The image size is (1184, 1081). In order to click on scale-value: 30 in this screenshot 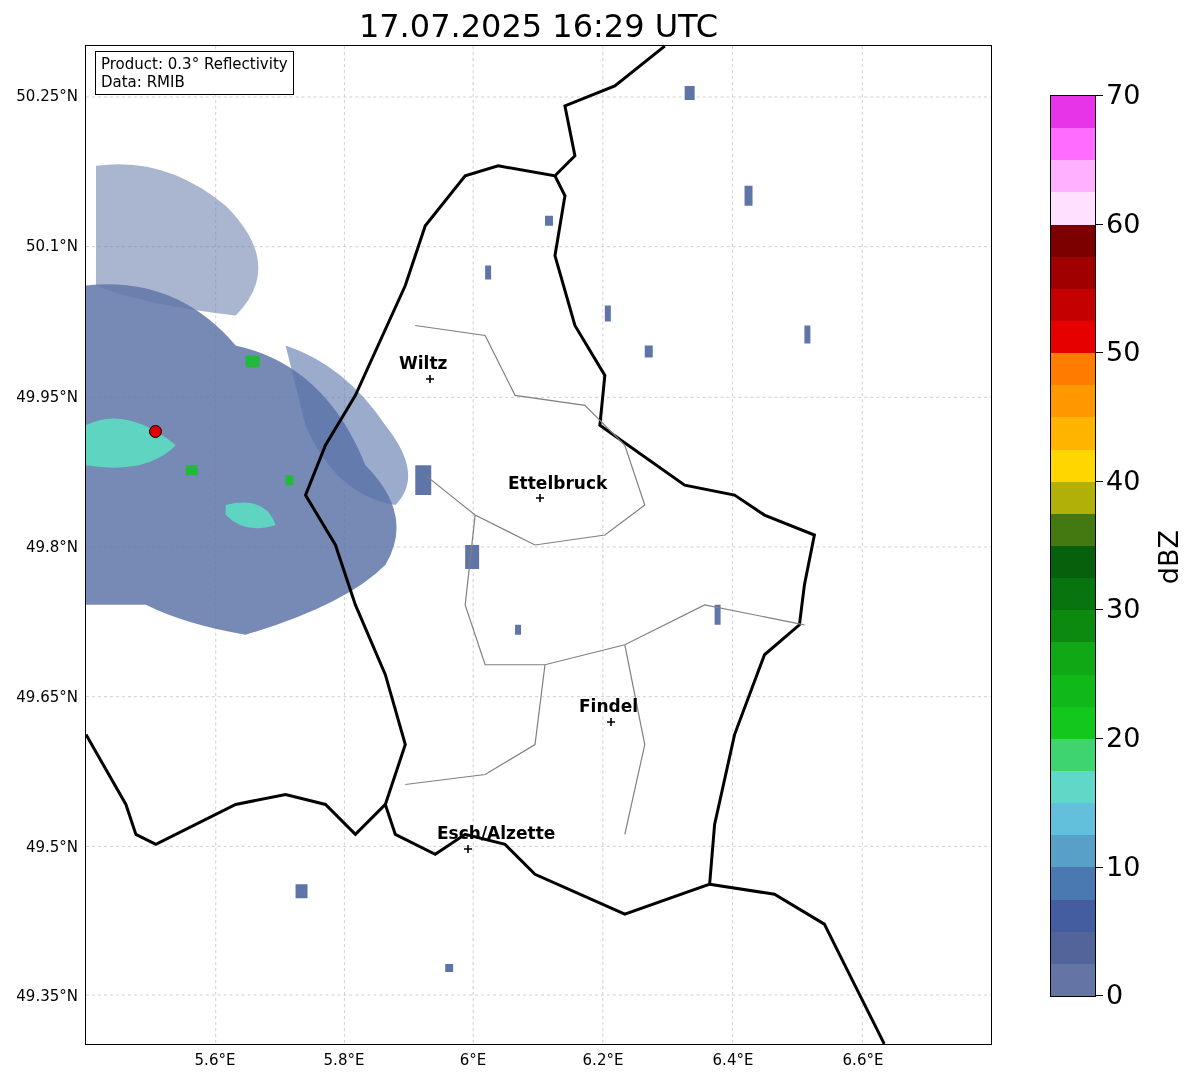, I will do `click(1118, 609)`.